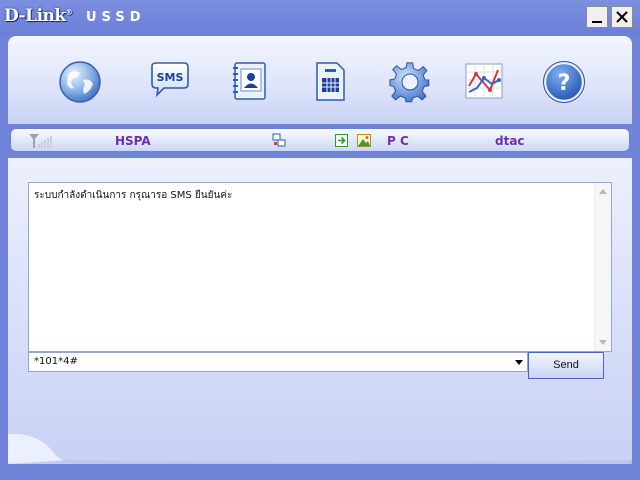 The image size is (640, 480). I want to click on window-title: USSD, so click(116, 17).